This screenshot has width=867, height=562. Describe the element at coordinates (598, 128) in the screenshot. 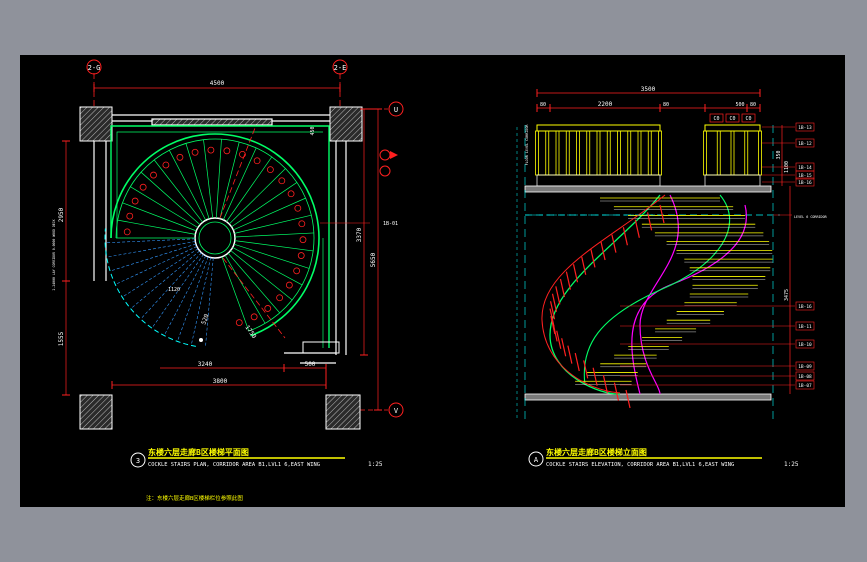

I see `rail-left-top-rail` at that location.